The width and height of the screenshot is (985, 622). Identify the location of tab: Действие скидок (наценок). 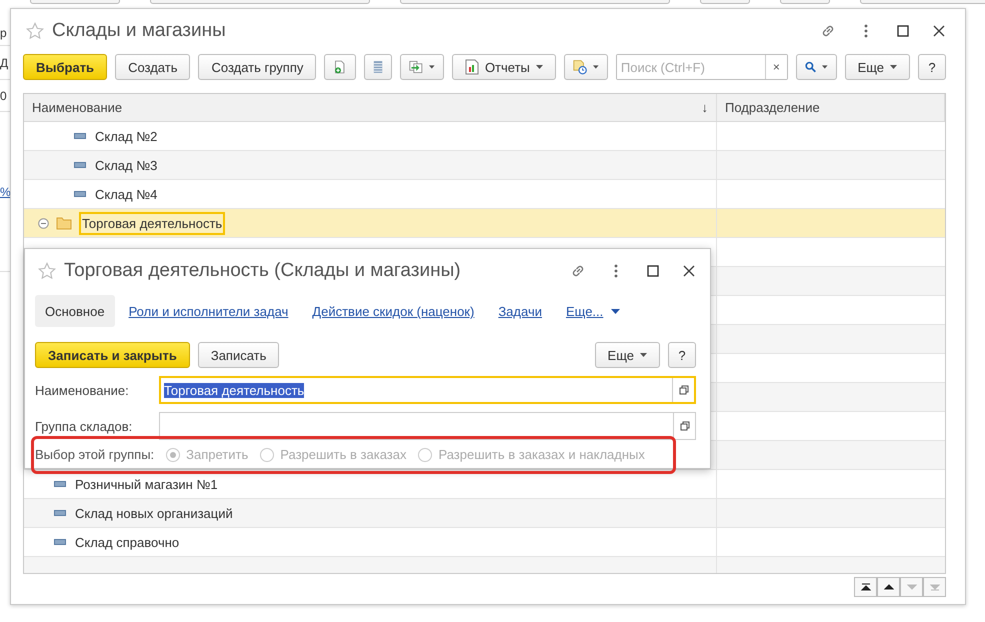
(393, 311).